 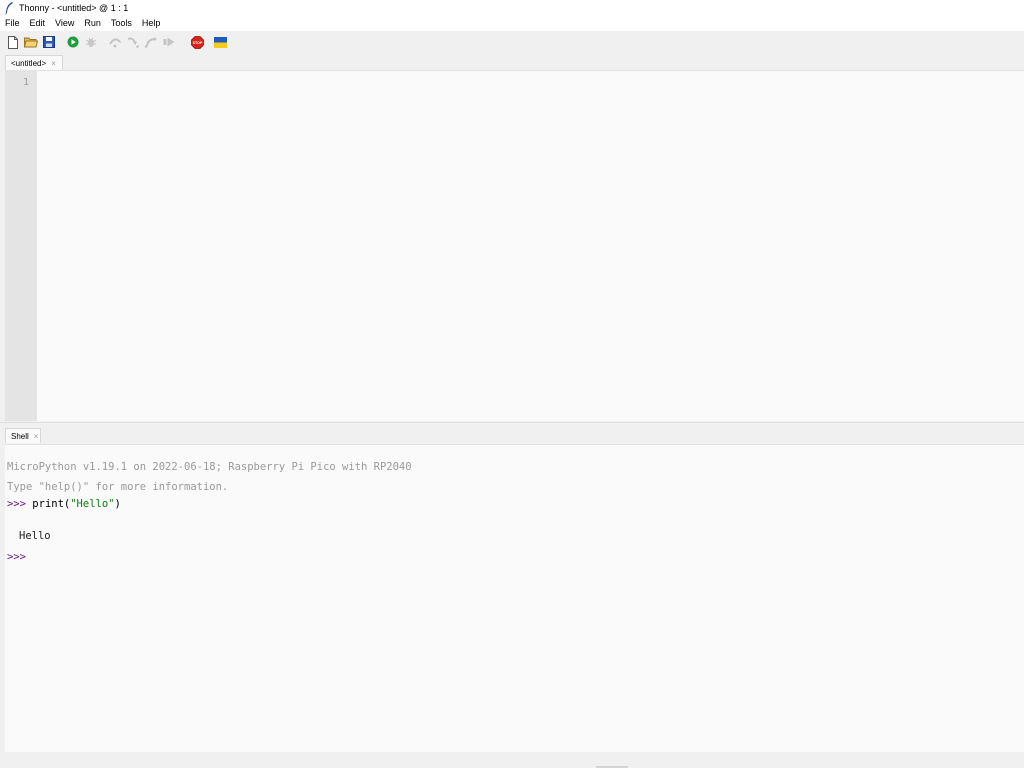 I want to click on window-title: Thonny - <untitled> @ 1 : 1, so click(x=74, y=8).